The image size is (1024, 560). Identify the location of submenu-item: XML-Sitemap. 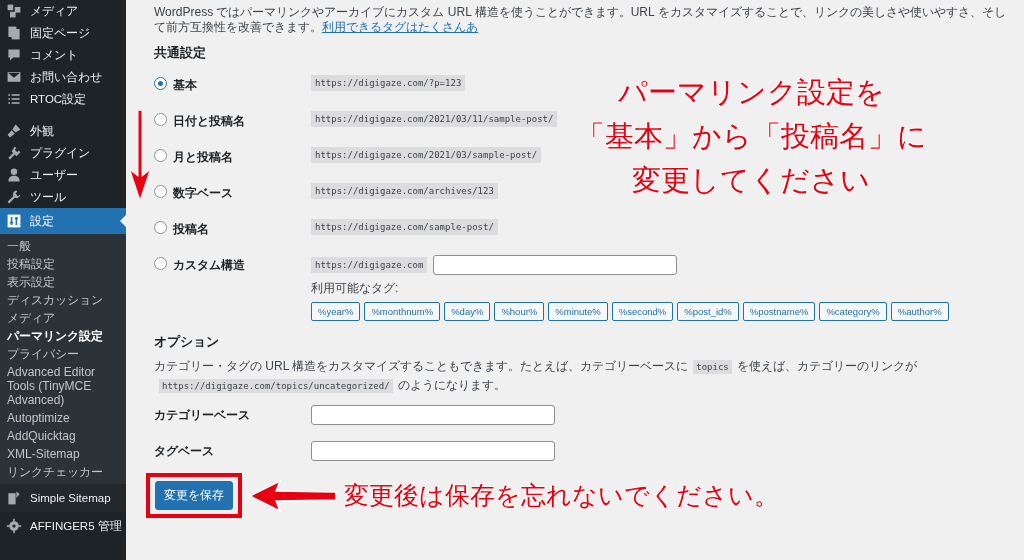
(63, 454).